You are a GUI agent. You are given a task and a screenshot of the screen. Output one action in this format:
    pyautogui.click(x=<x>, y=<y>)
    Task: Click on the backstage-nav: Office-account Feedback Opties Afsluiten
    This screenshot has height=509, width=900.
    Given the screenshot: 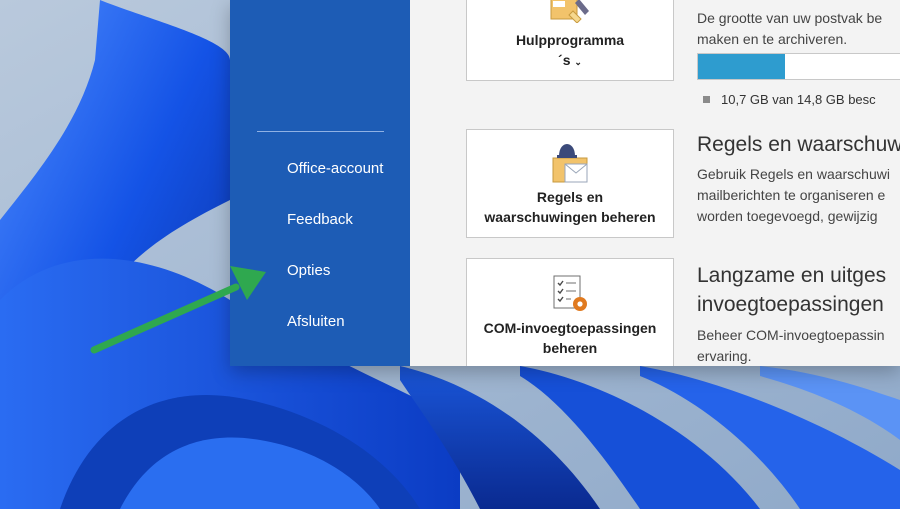 What is the action you would take?
    pyautogui.click(x=320, y=183)
    